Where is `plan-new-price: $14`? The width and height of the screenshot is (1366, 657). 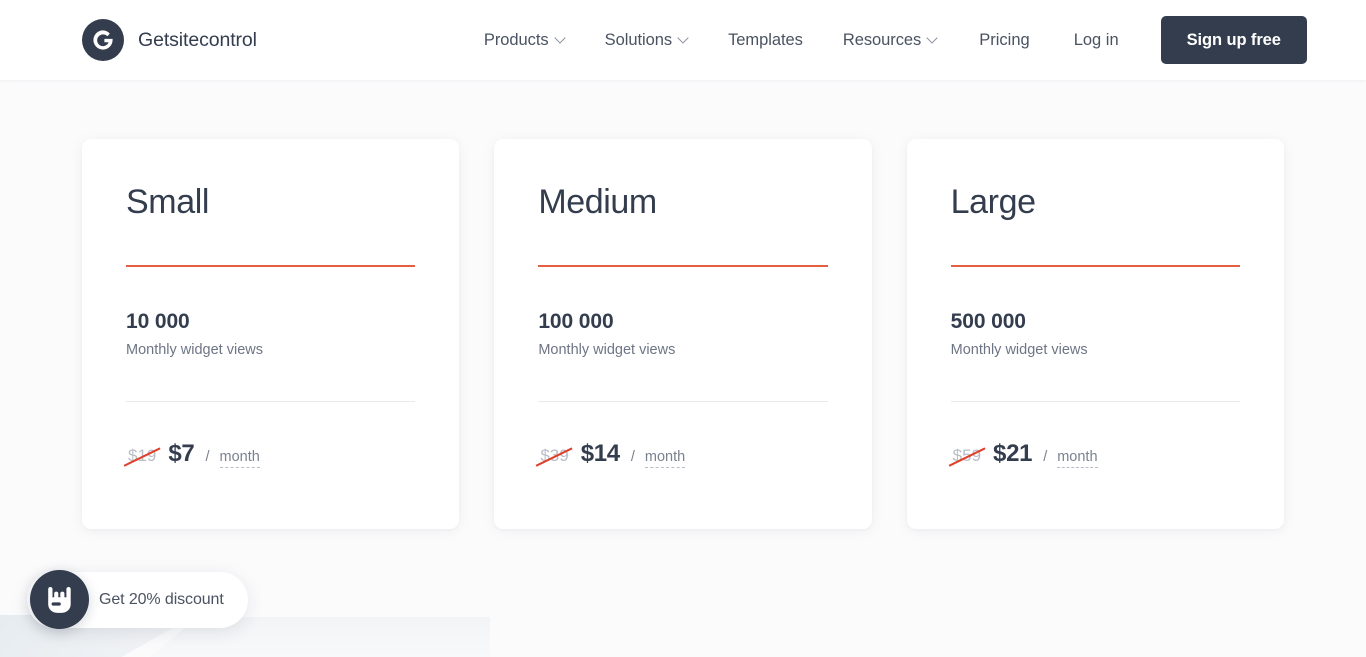 plan-new-price: $14 is located at coordinates (600, 454).